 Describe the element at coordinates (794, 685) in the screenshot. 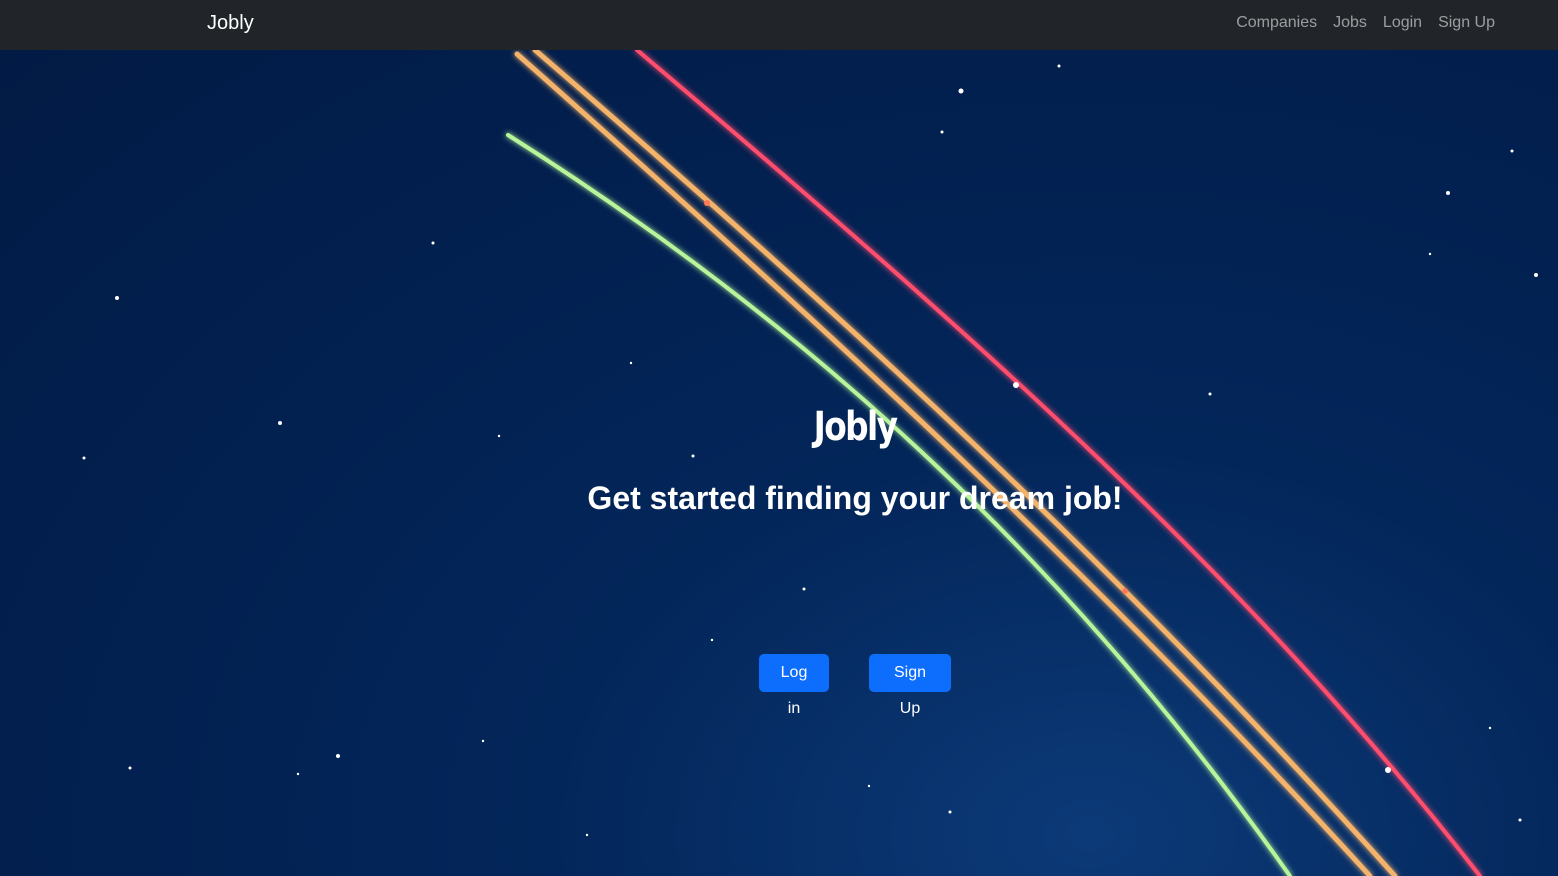

I see `login-button: Log in` at that location.